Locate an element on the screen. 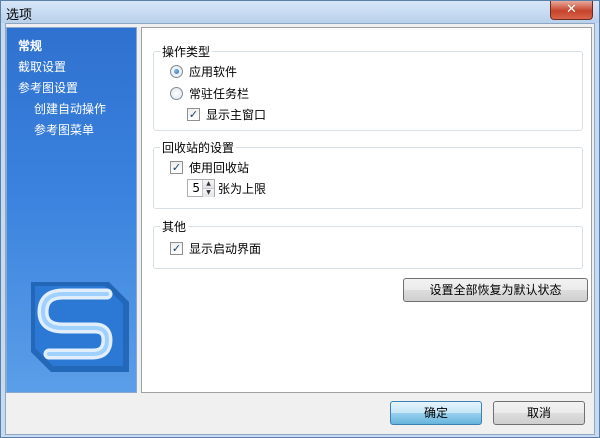  sidebar-item-general: 常规 is located at coordinates (30, 45).